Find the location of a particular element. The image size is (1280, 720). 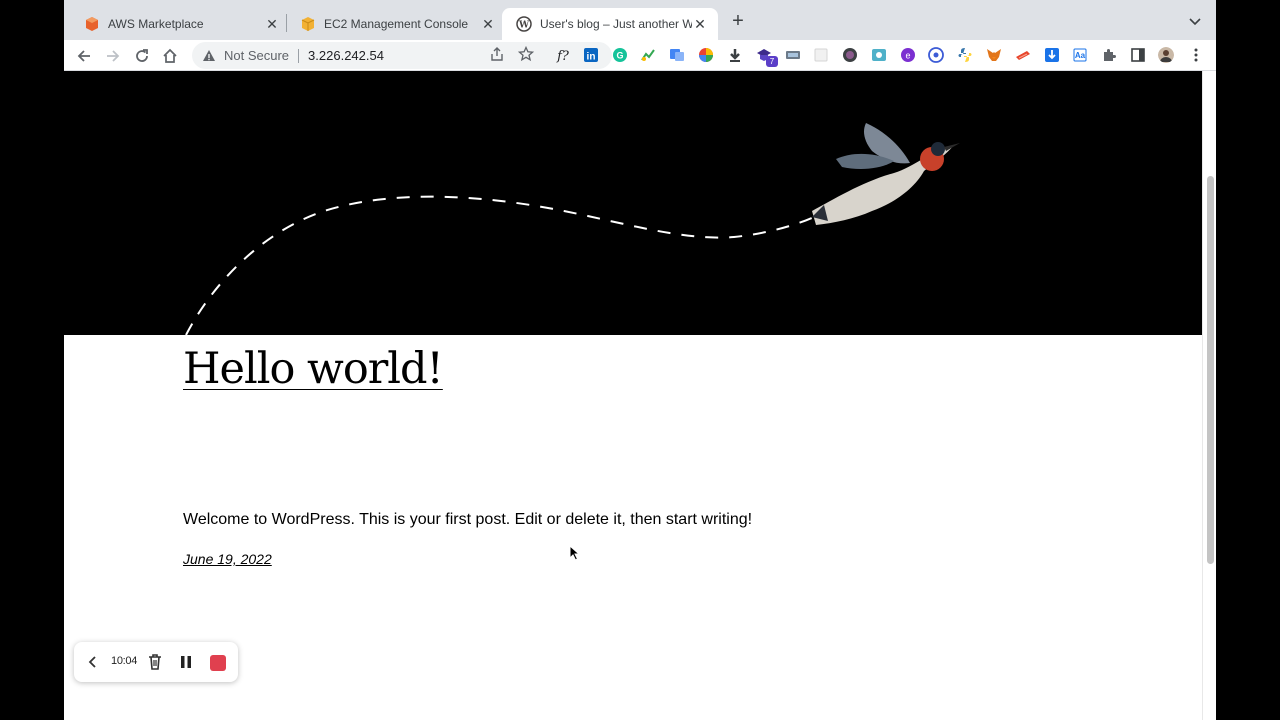

red-tag-extension-icon is located at coordinates (1023, 55).